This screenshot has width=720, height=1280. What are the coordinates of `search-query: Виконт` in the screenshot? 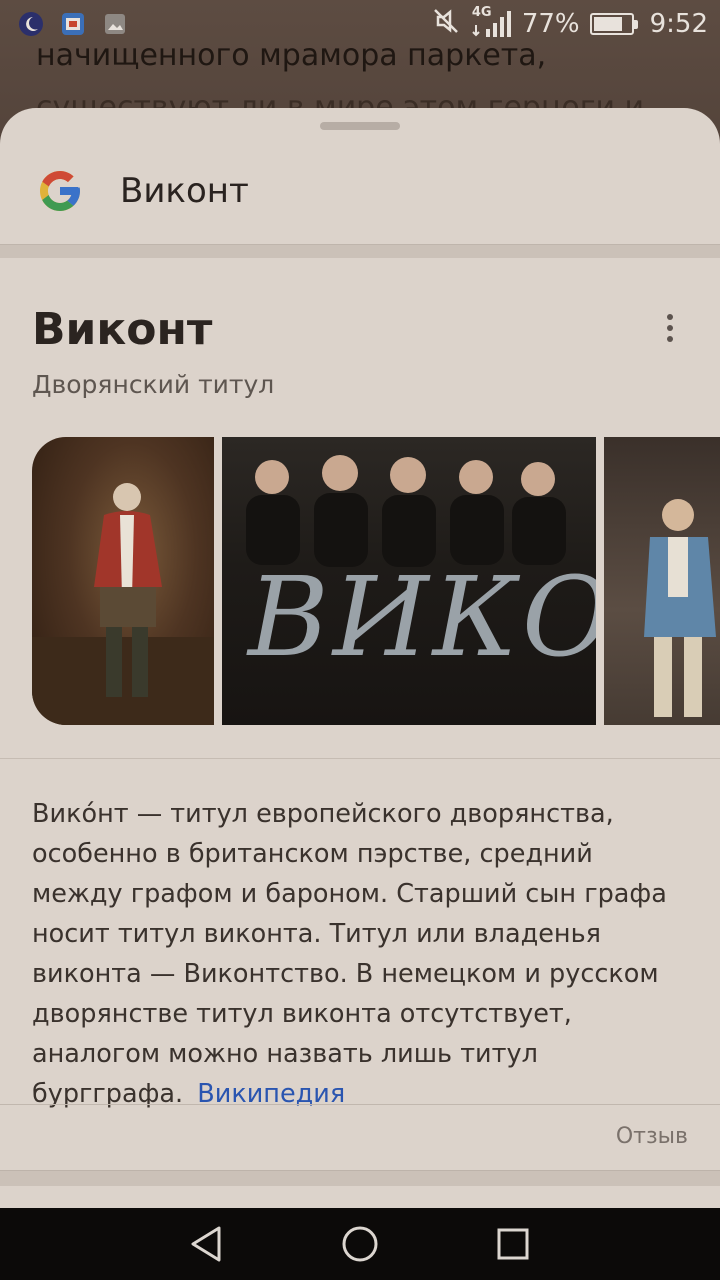 It's located at (184, 191).